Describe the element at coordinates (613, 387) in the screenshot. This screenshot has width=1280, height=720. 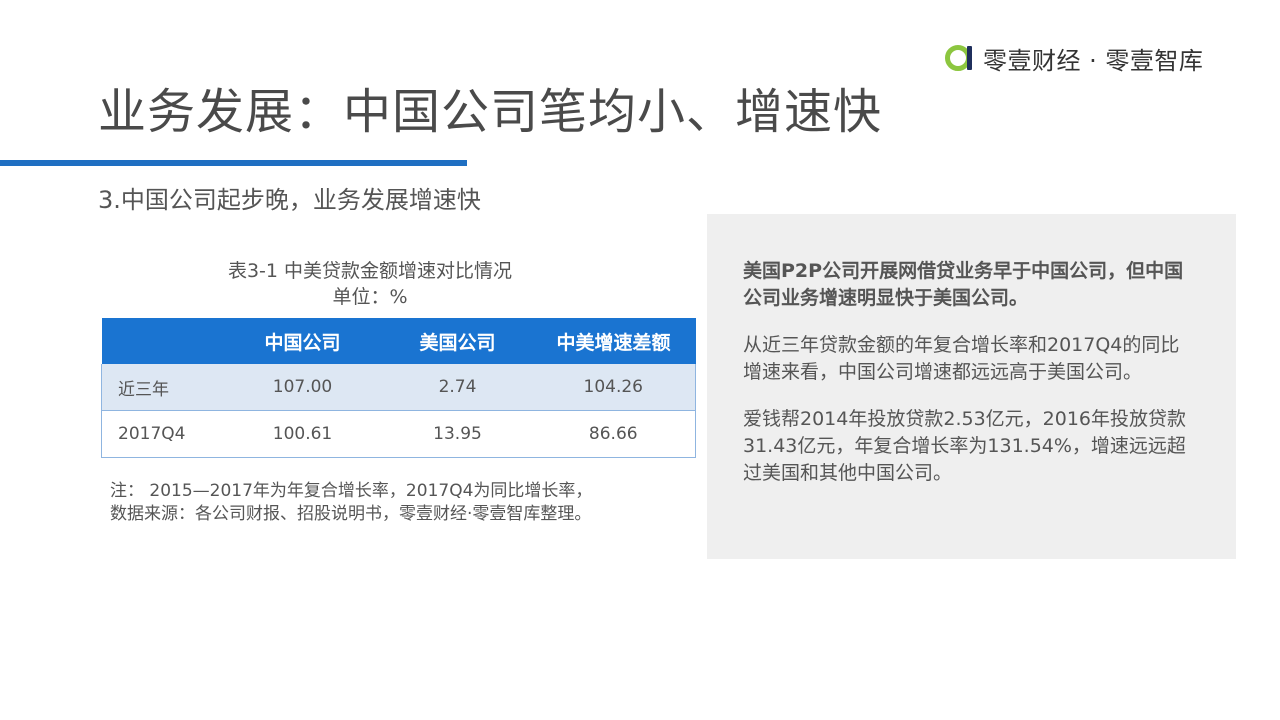
I see `table-cell: 104.26` at that location.